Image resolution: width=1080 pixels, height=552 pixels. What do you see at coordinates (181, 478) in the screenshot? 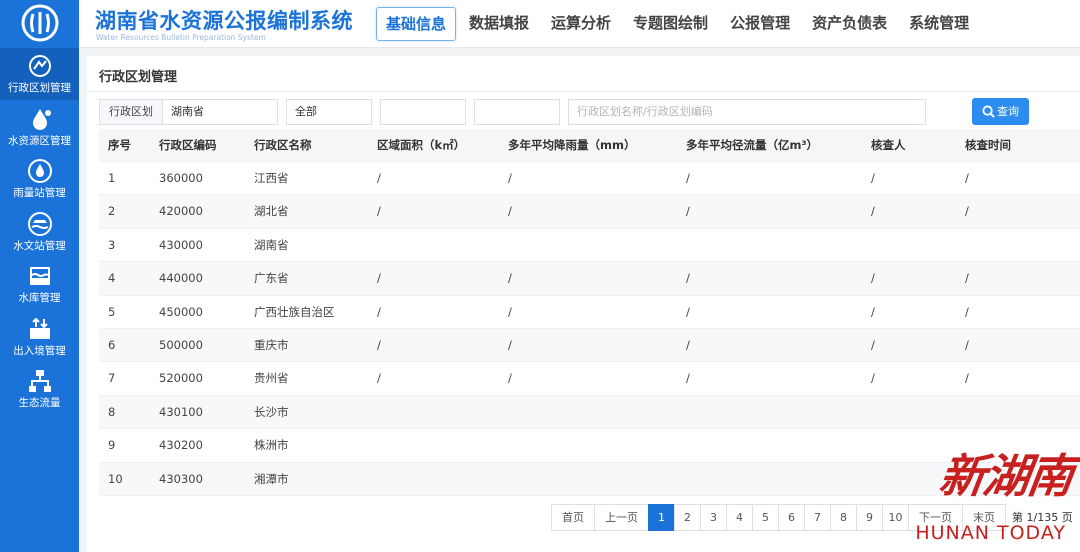
I see `table-cell: 430300` at bounding box center [181, 478].